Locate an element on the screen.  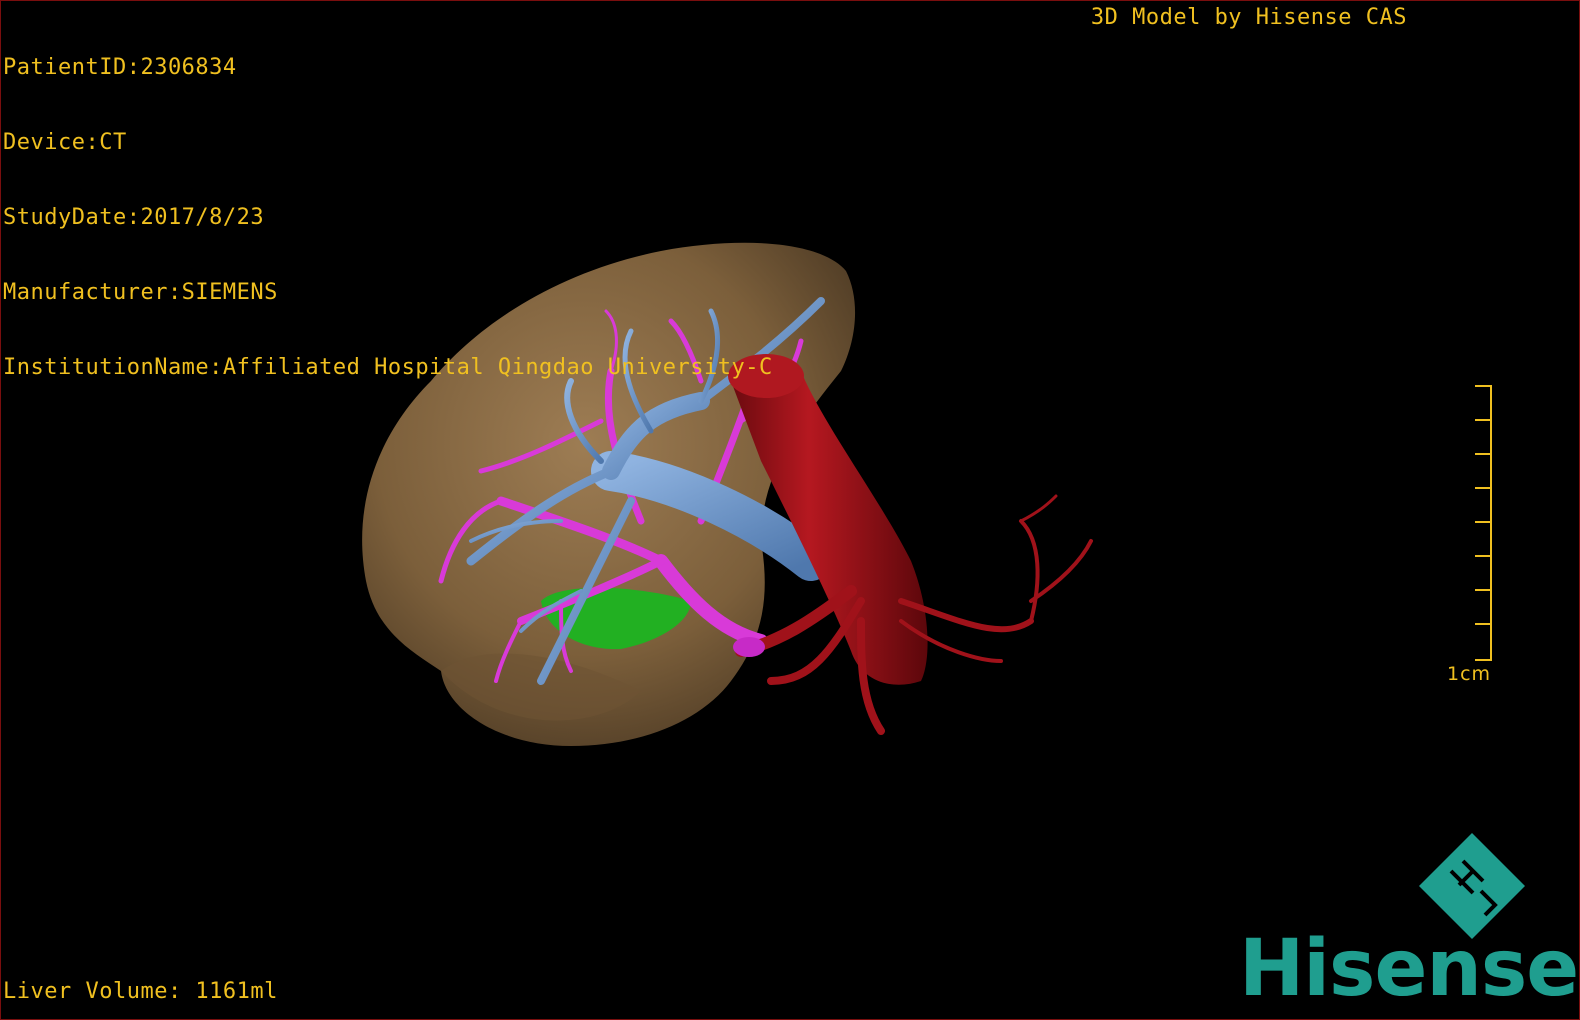
brand-wordmark: Hisense is located at coordinates (1409, 969).